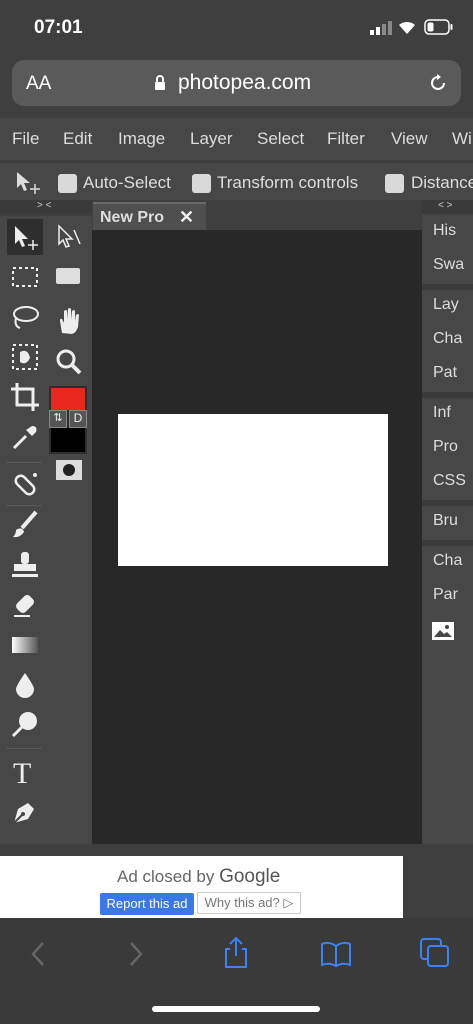  I want to click on document-canvas, so click(253, 490).